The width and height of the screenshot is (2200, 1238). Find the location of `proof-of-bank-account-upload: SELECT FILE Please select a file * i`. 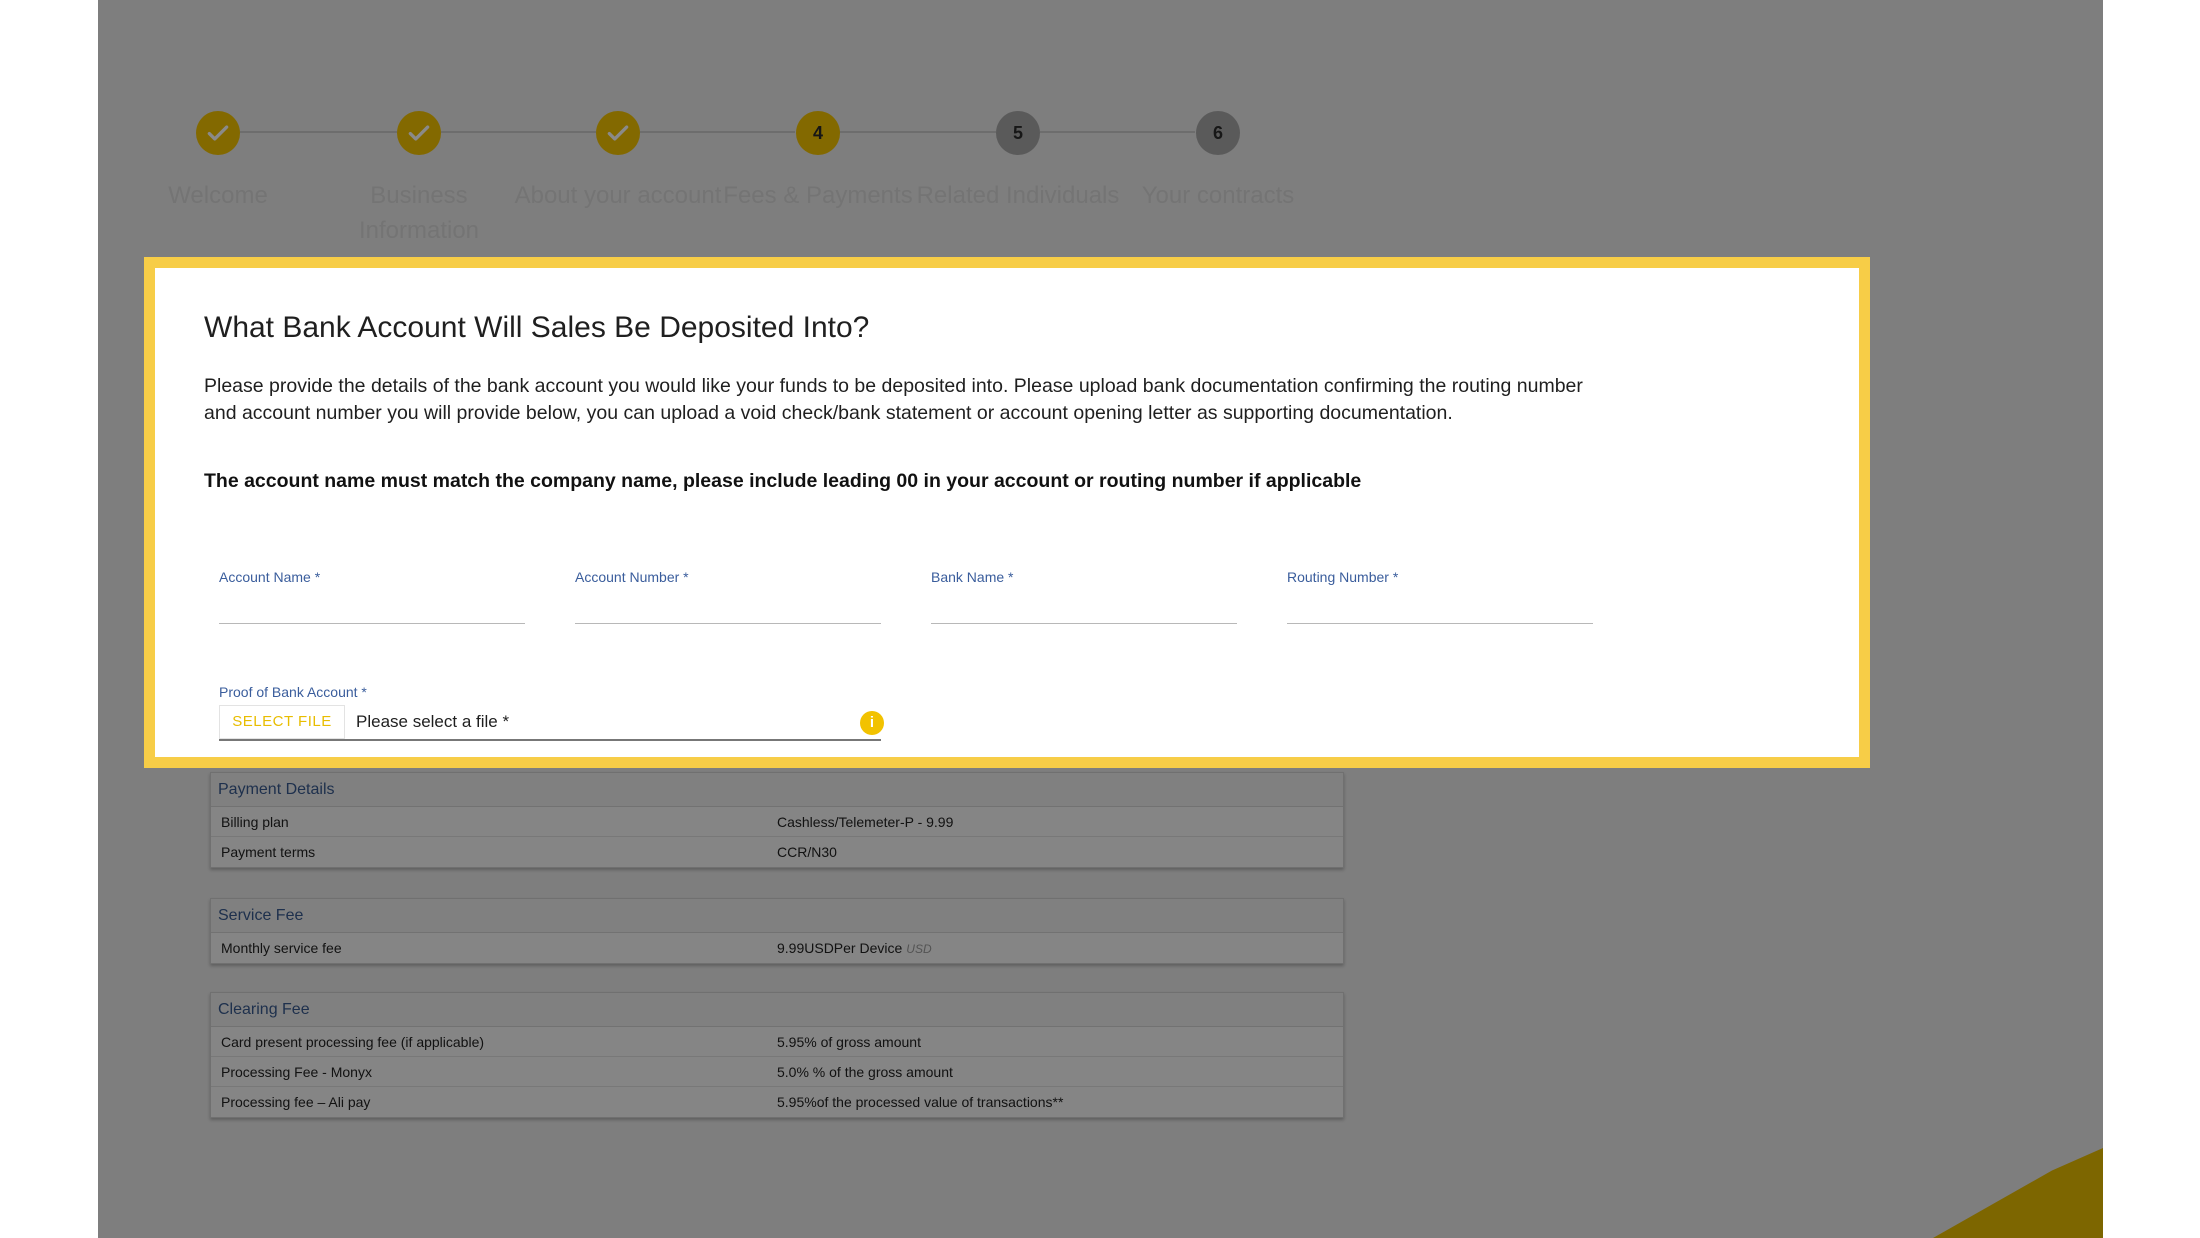

proof-of-bank-account-upload: SELECT FILE Please select a file * i is located at coordinates (551, 723).